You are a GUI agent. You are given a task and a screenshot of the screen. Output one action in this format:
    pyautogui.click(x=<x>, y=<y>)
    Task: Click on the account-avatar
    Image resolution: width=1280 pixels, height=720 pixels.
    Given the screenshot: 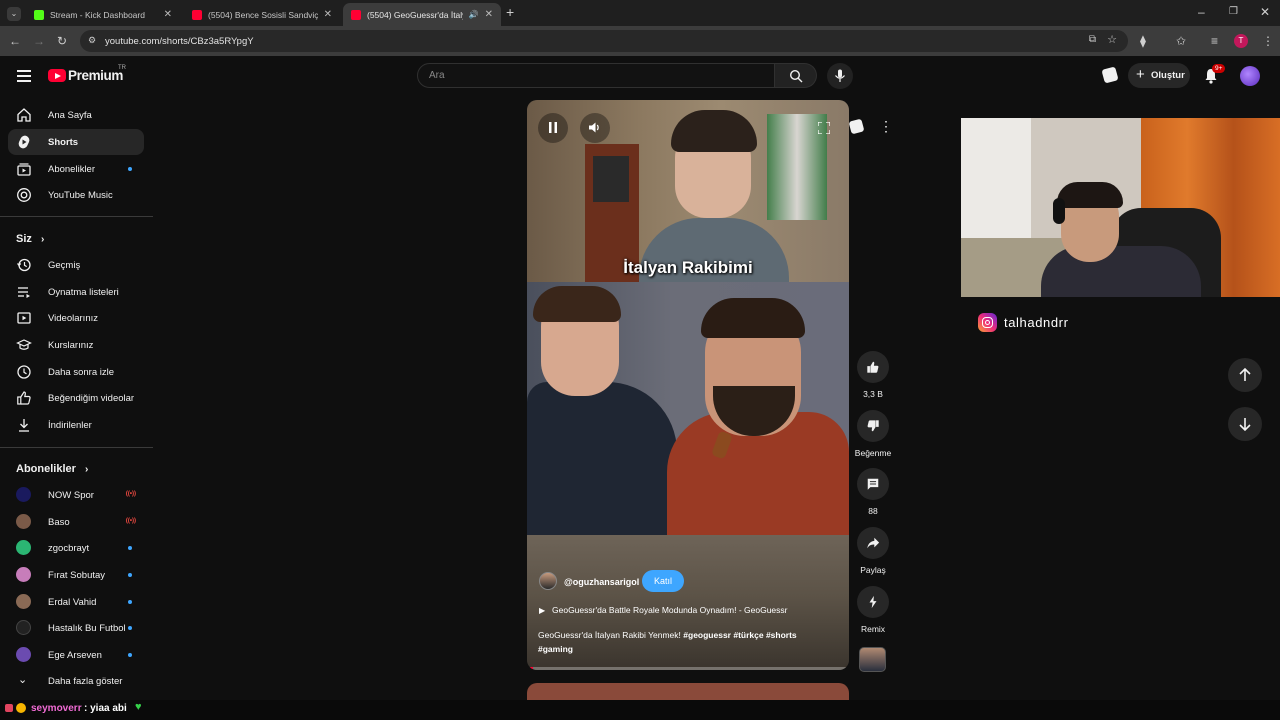 What is the action you would take?
    pyautogui.click(x=1250, y=76)
    